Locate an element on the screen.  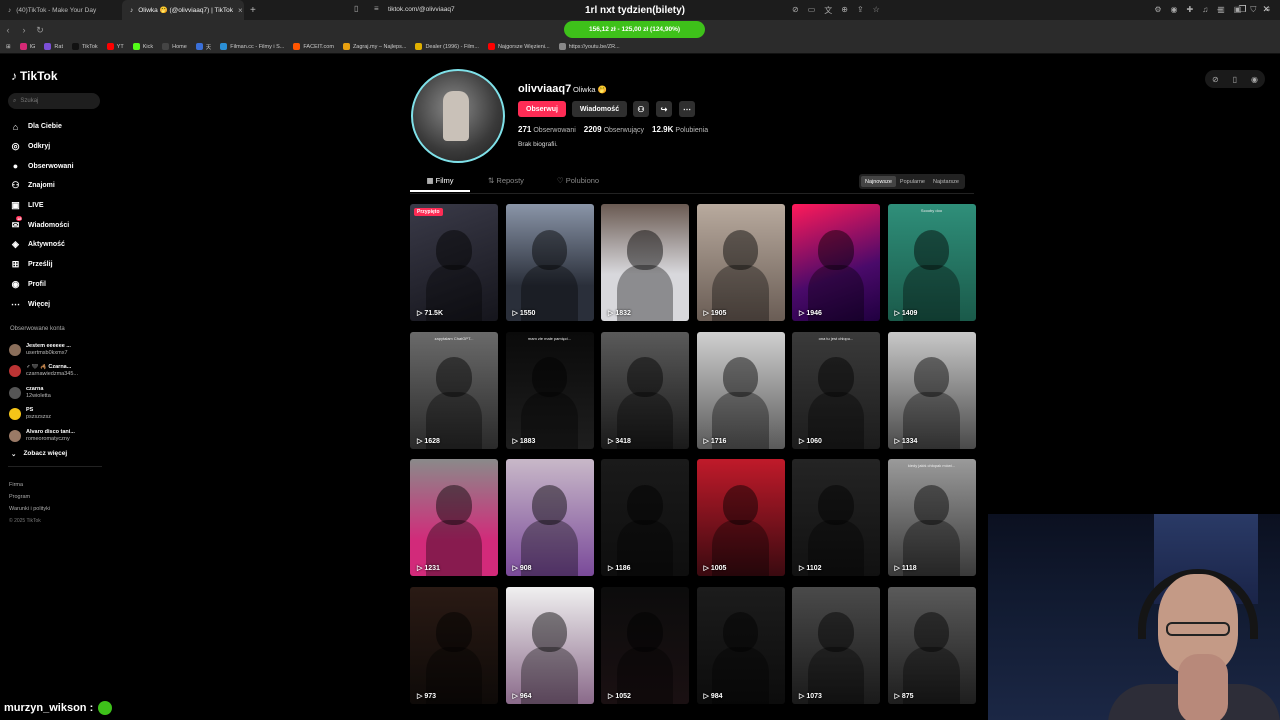
video-card: ▷ 984 is located at coordinates (740, 645).